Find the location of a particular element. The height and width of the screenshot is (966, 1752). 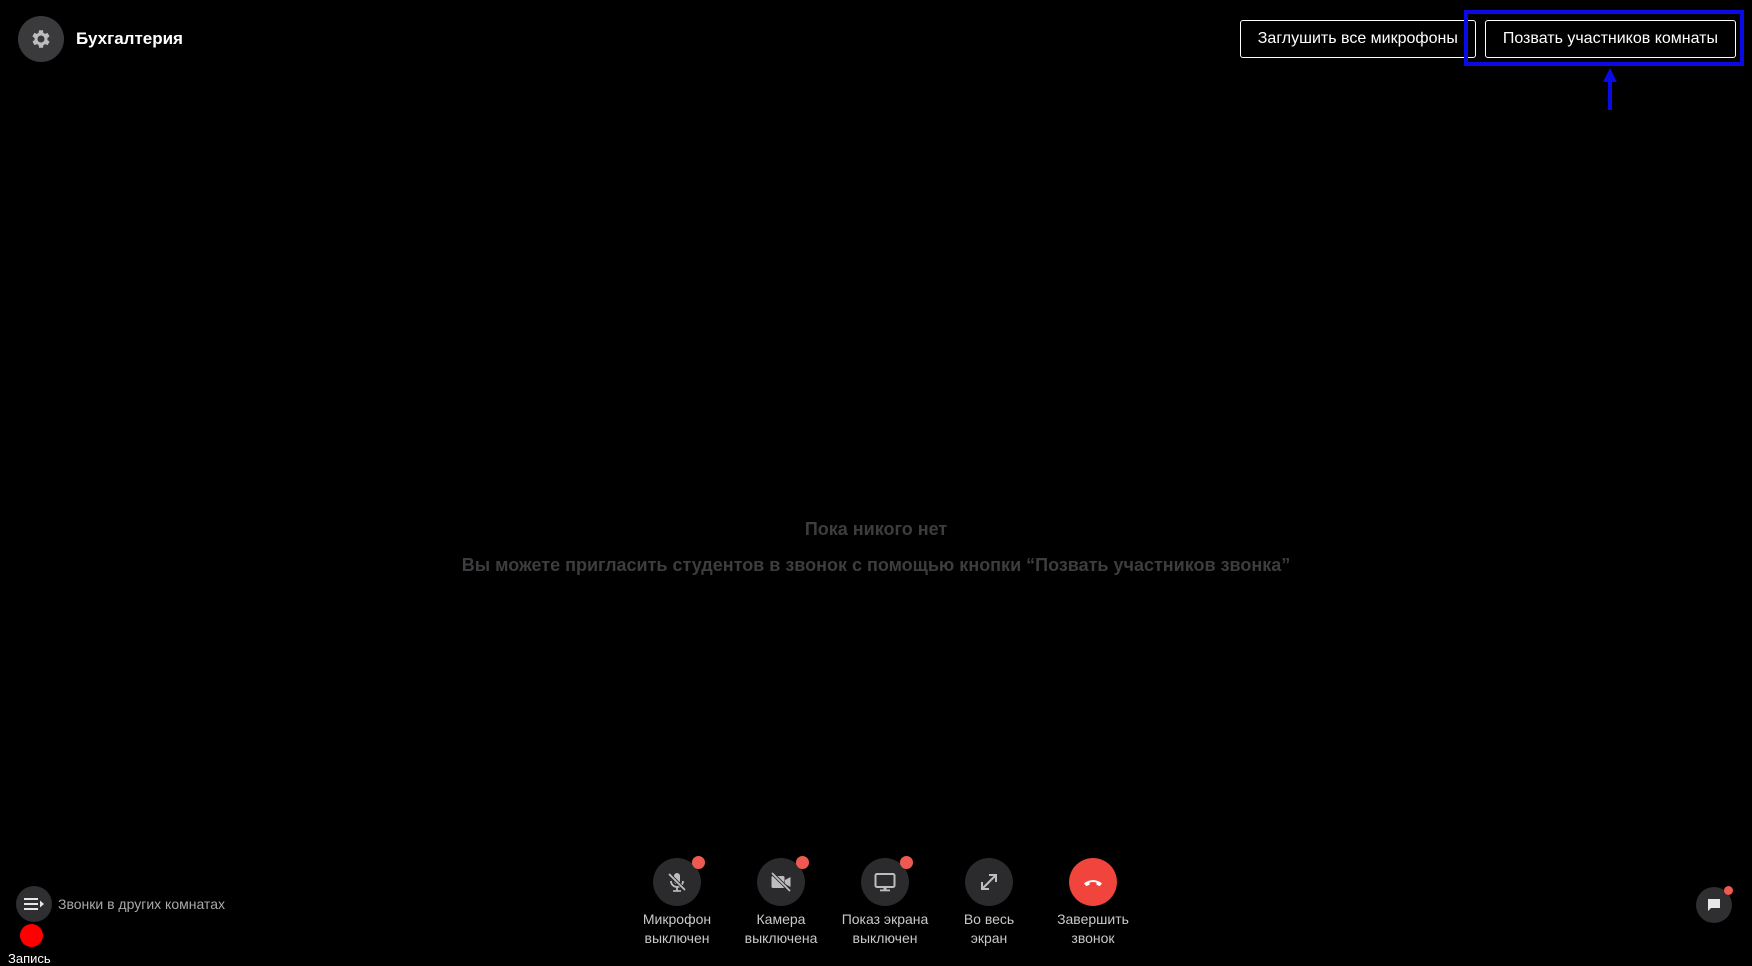

microphone-button is located at coordinates (679, 881).